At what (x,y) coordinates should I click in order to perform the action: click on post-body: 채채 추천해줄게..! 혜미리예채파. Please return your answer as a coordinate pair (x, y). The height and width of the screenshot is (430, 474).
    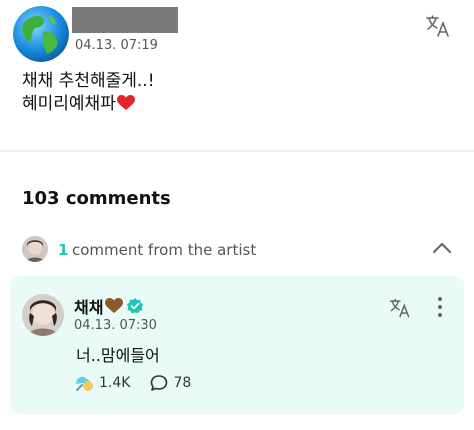
    Looking at the image, I should click on (88, 93).